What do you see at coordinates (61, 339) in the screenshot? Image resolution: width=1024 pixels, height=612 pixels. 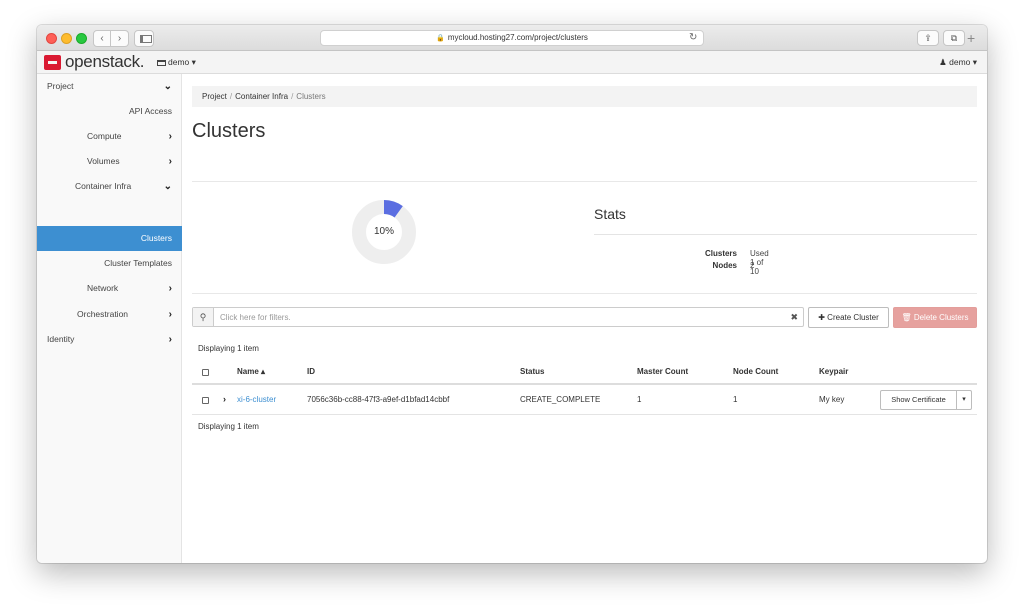 I see `sidebar-item-label: Identity` at bounding box center [61, 339].